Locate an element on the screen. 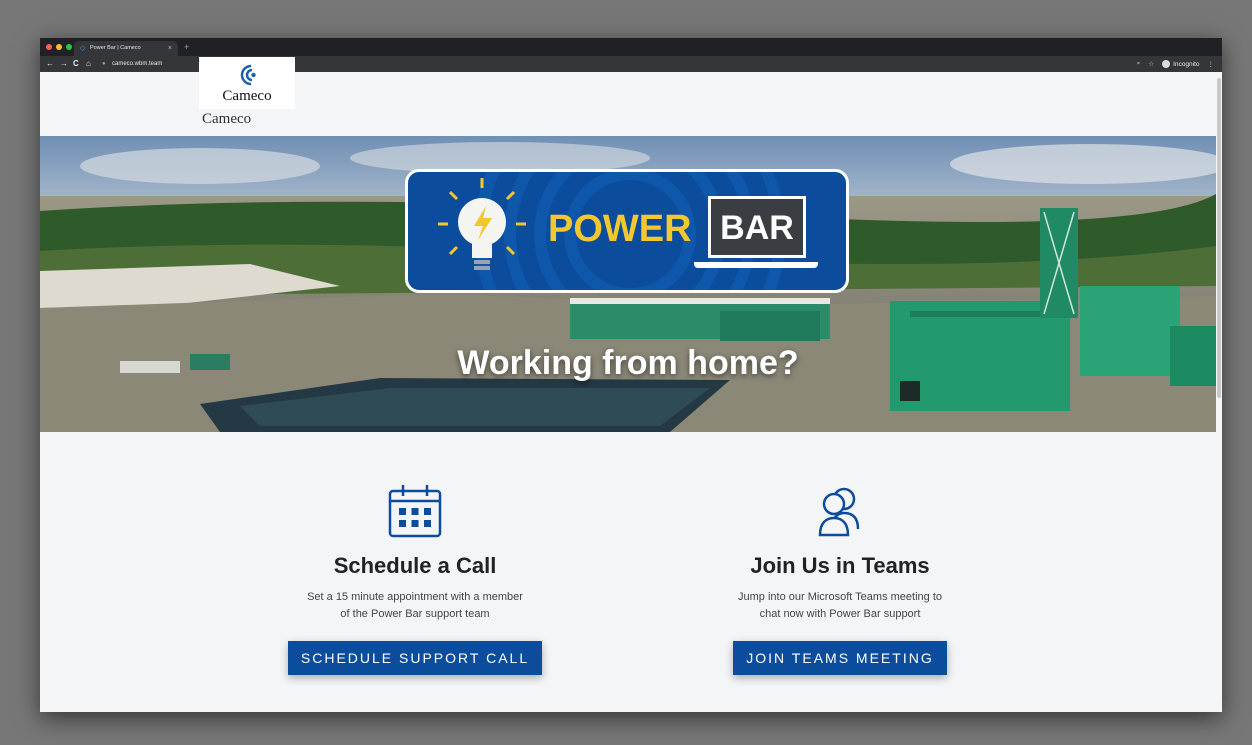 The width and height of the screenshot is (1252, 745). favicon-icon: ◇ is located at coordinates (83, 48).